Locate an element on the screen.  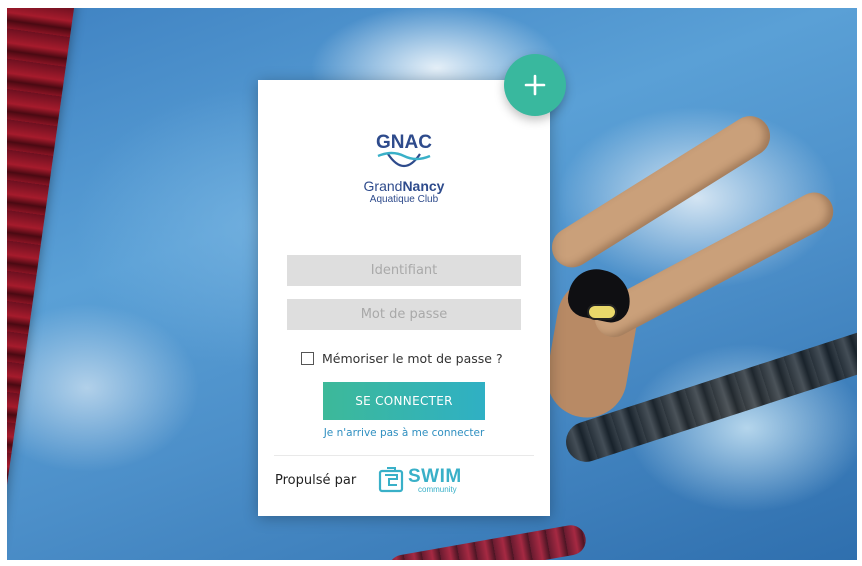
forgot-login-link: Je n'arrive pas à me connecter is located at coordinates (404, 433).